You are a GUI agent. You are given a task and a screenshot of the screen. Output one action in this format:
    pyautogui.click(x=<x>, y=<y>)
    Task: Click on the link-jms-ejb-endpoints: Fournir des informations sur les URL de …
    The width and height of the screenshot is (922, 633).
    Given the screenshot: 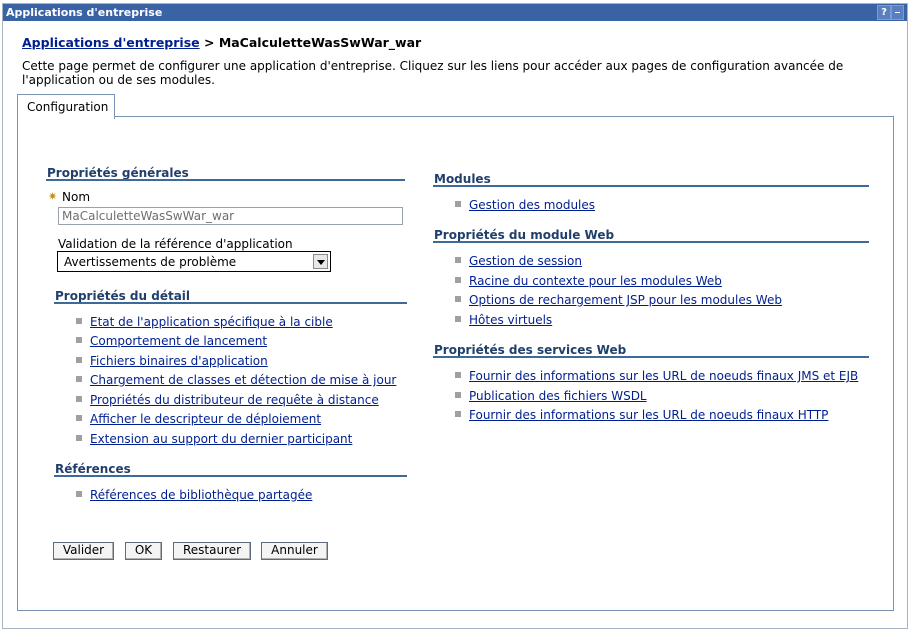 What is the action you would take?
    pyautogui.click(x=663, y=376)
    